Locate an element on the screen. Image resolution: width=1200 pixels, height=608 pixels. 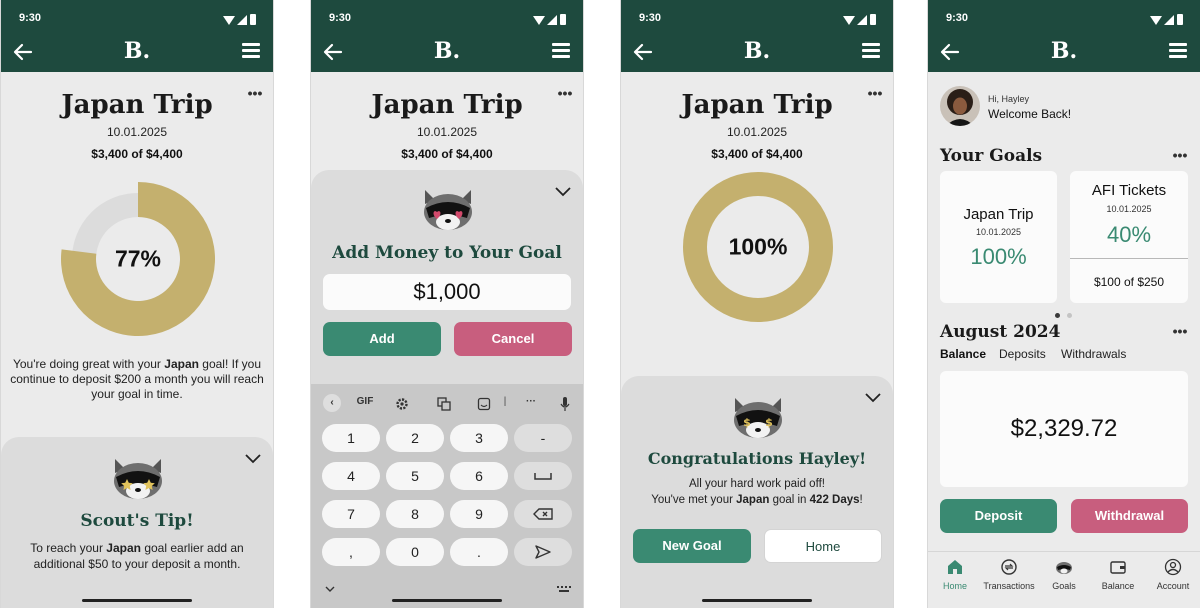
carousel-dot-active is located at coordinates (1057, 315).